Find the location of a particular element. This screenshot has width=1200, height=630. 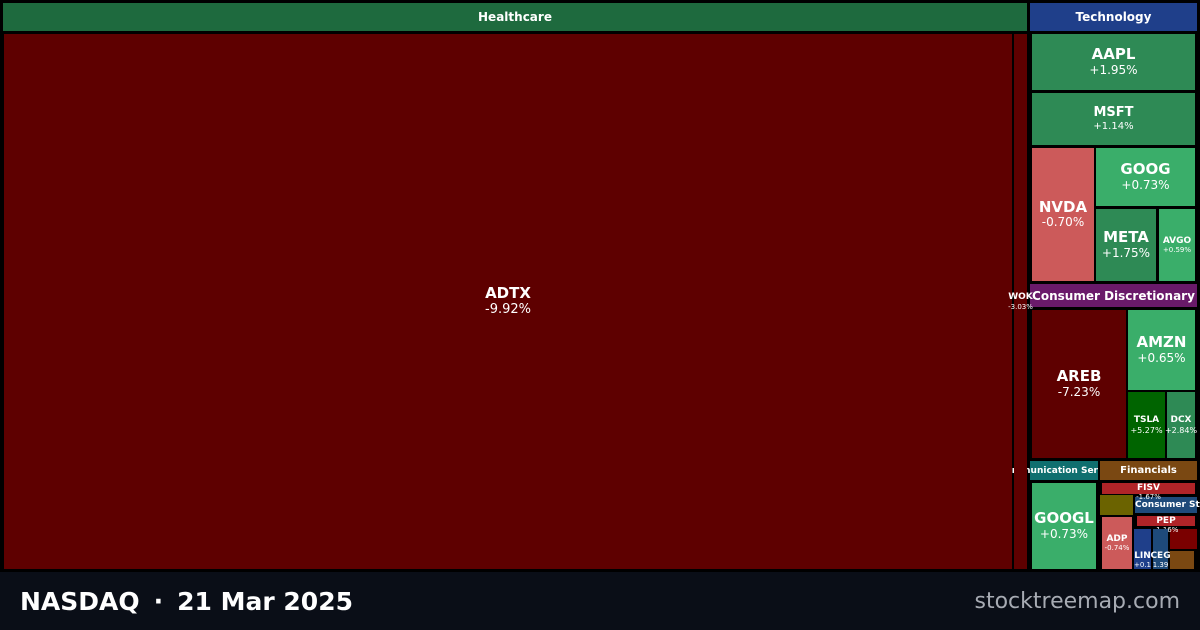

stock-ticker: AVGO is located at coordinates (1177, 240).